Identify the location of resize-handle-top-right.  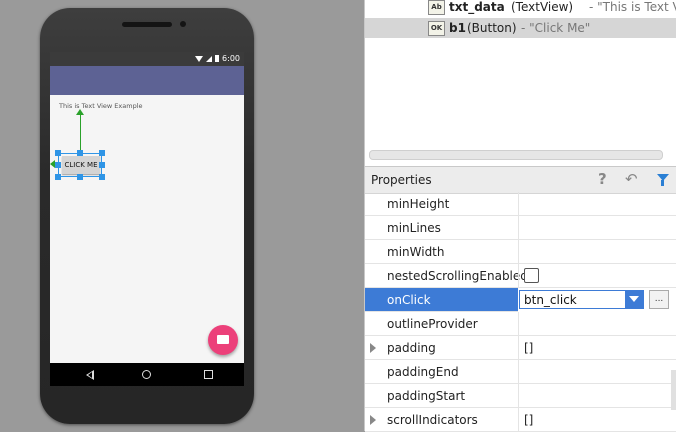
(102, 153).